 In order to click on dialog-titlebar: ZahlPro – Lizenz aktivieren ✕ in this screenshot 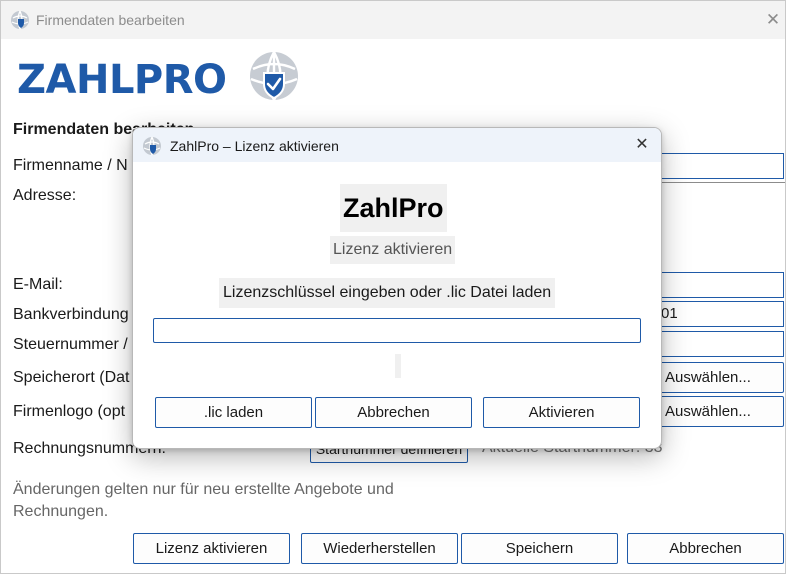, I will do `click(397, 145)`.